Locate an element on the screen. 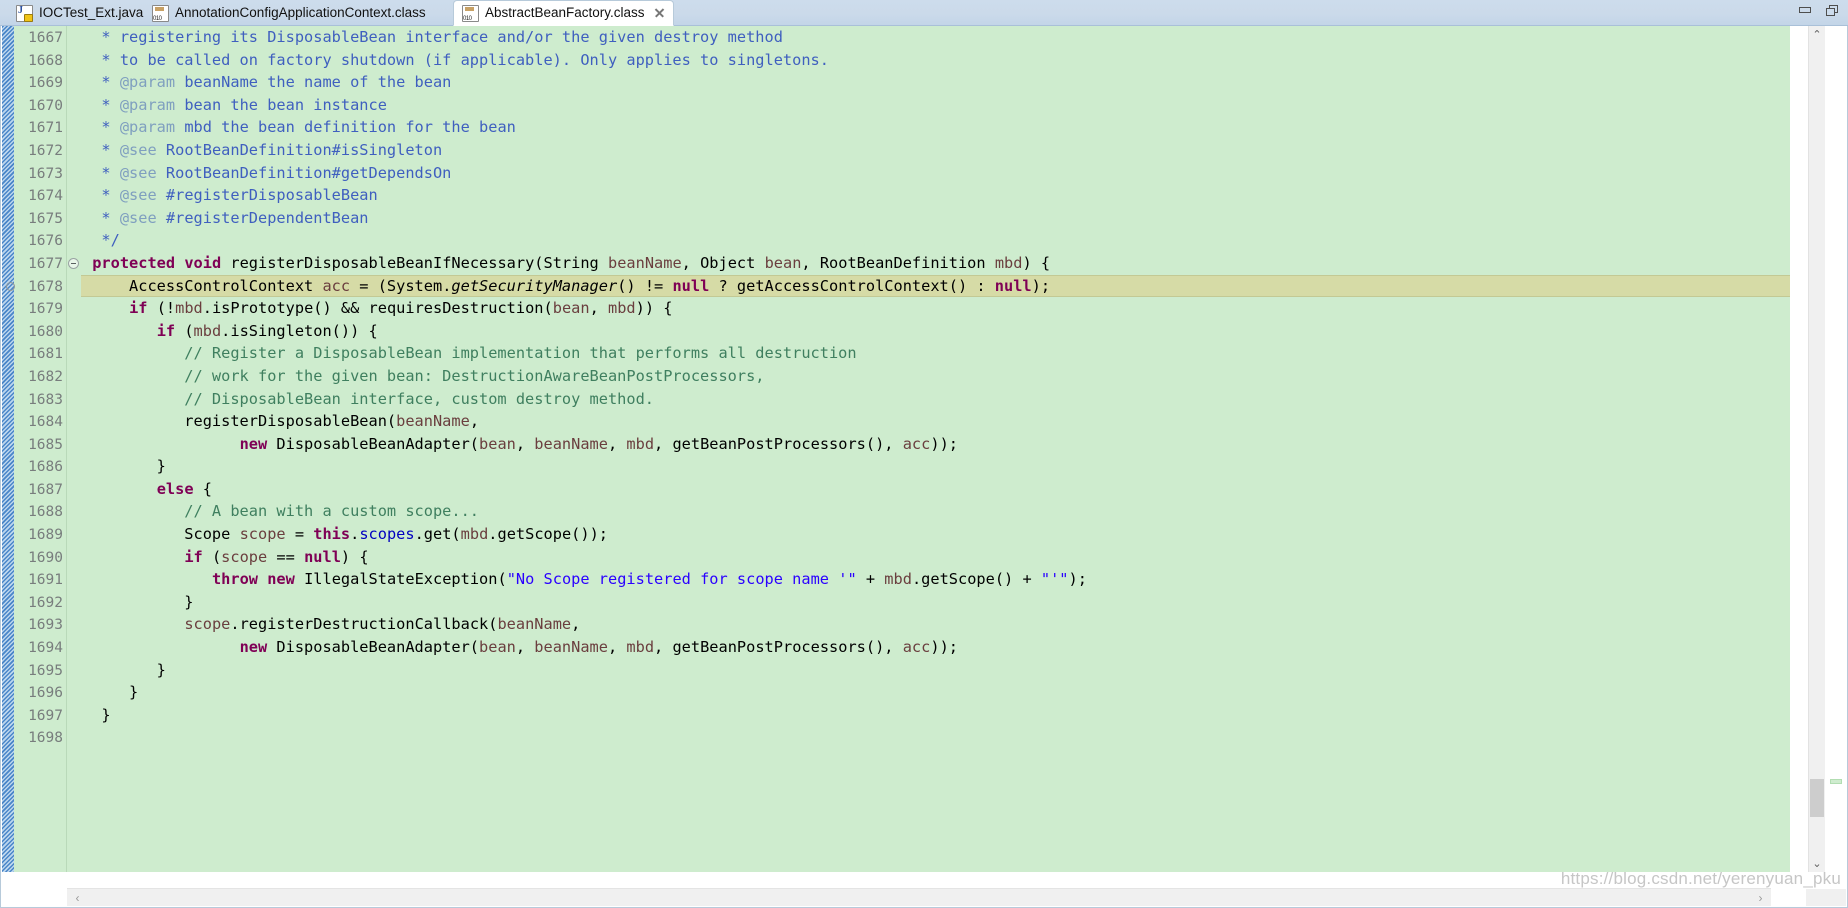 The width and height of the screenshot is (1848, 908). code-line: * @param bean the bean instance is located at coordinates (935, 105).